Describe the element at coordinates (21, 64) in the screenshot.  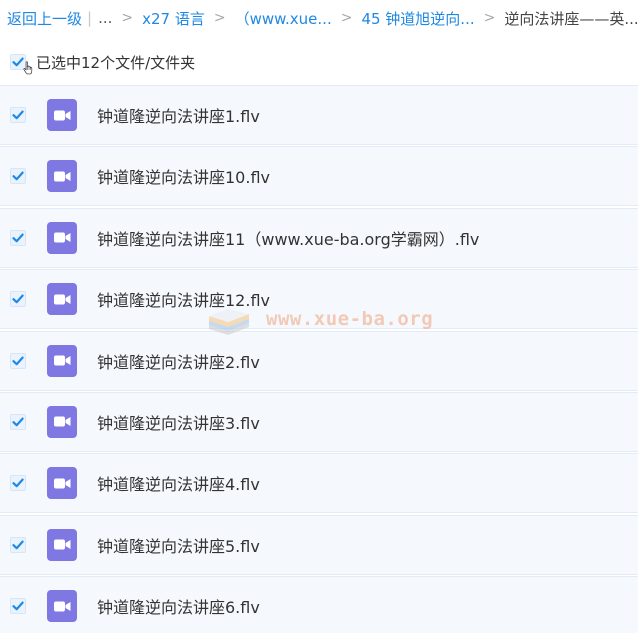
I see `select-all-checkbox` at that location.